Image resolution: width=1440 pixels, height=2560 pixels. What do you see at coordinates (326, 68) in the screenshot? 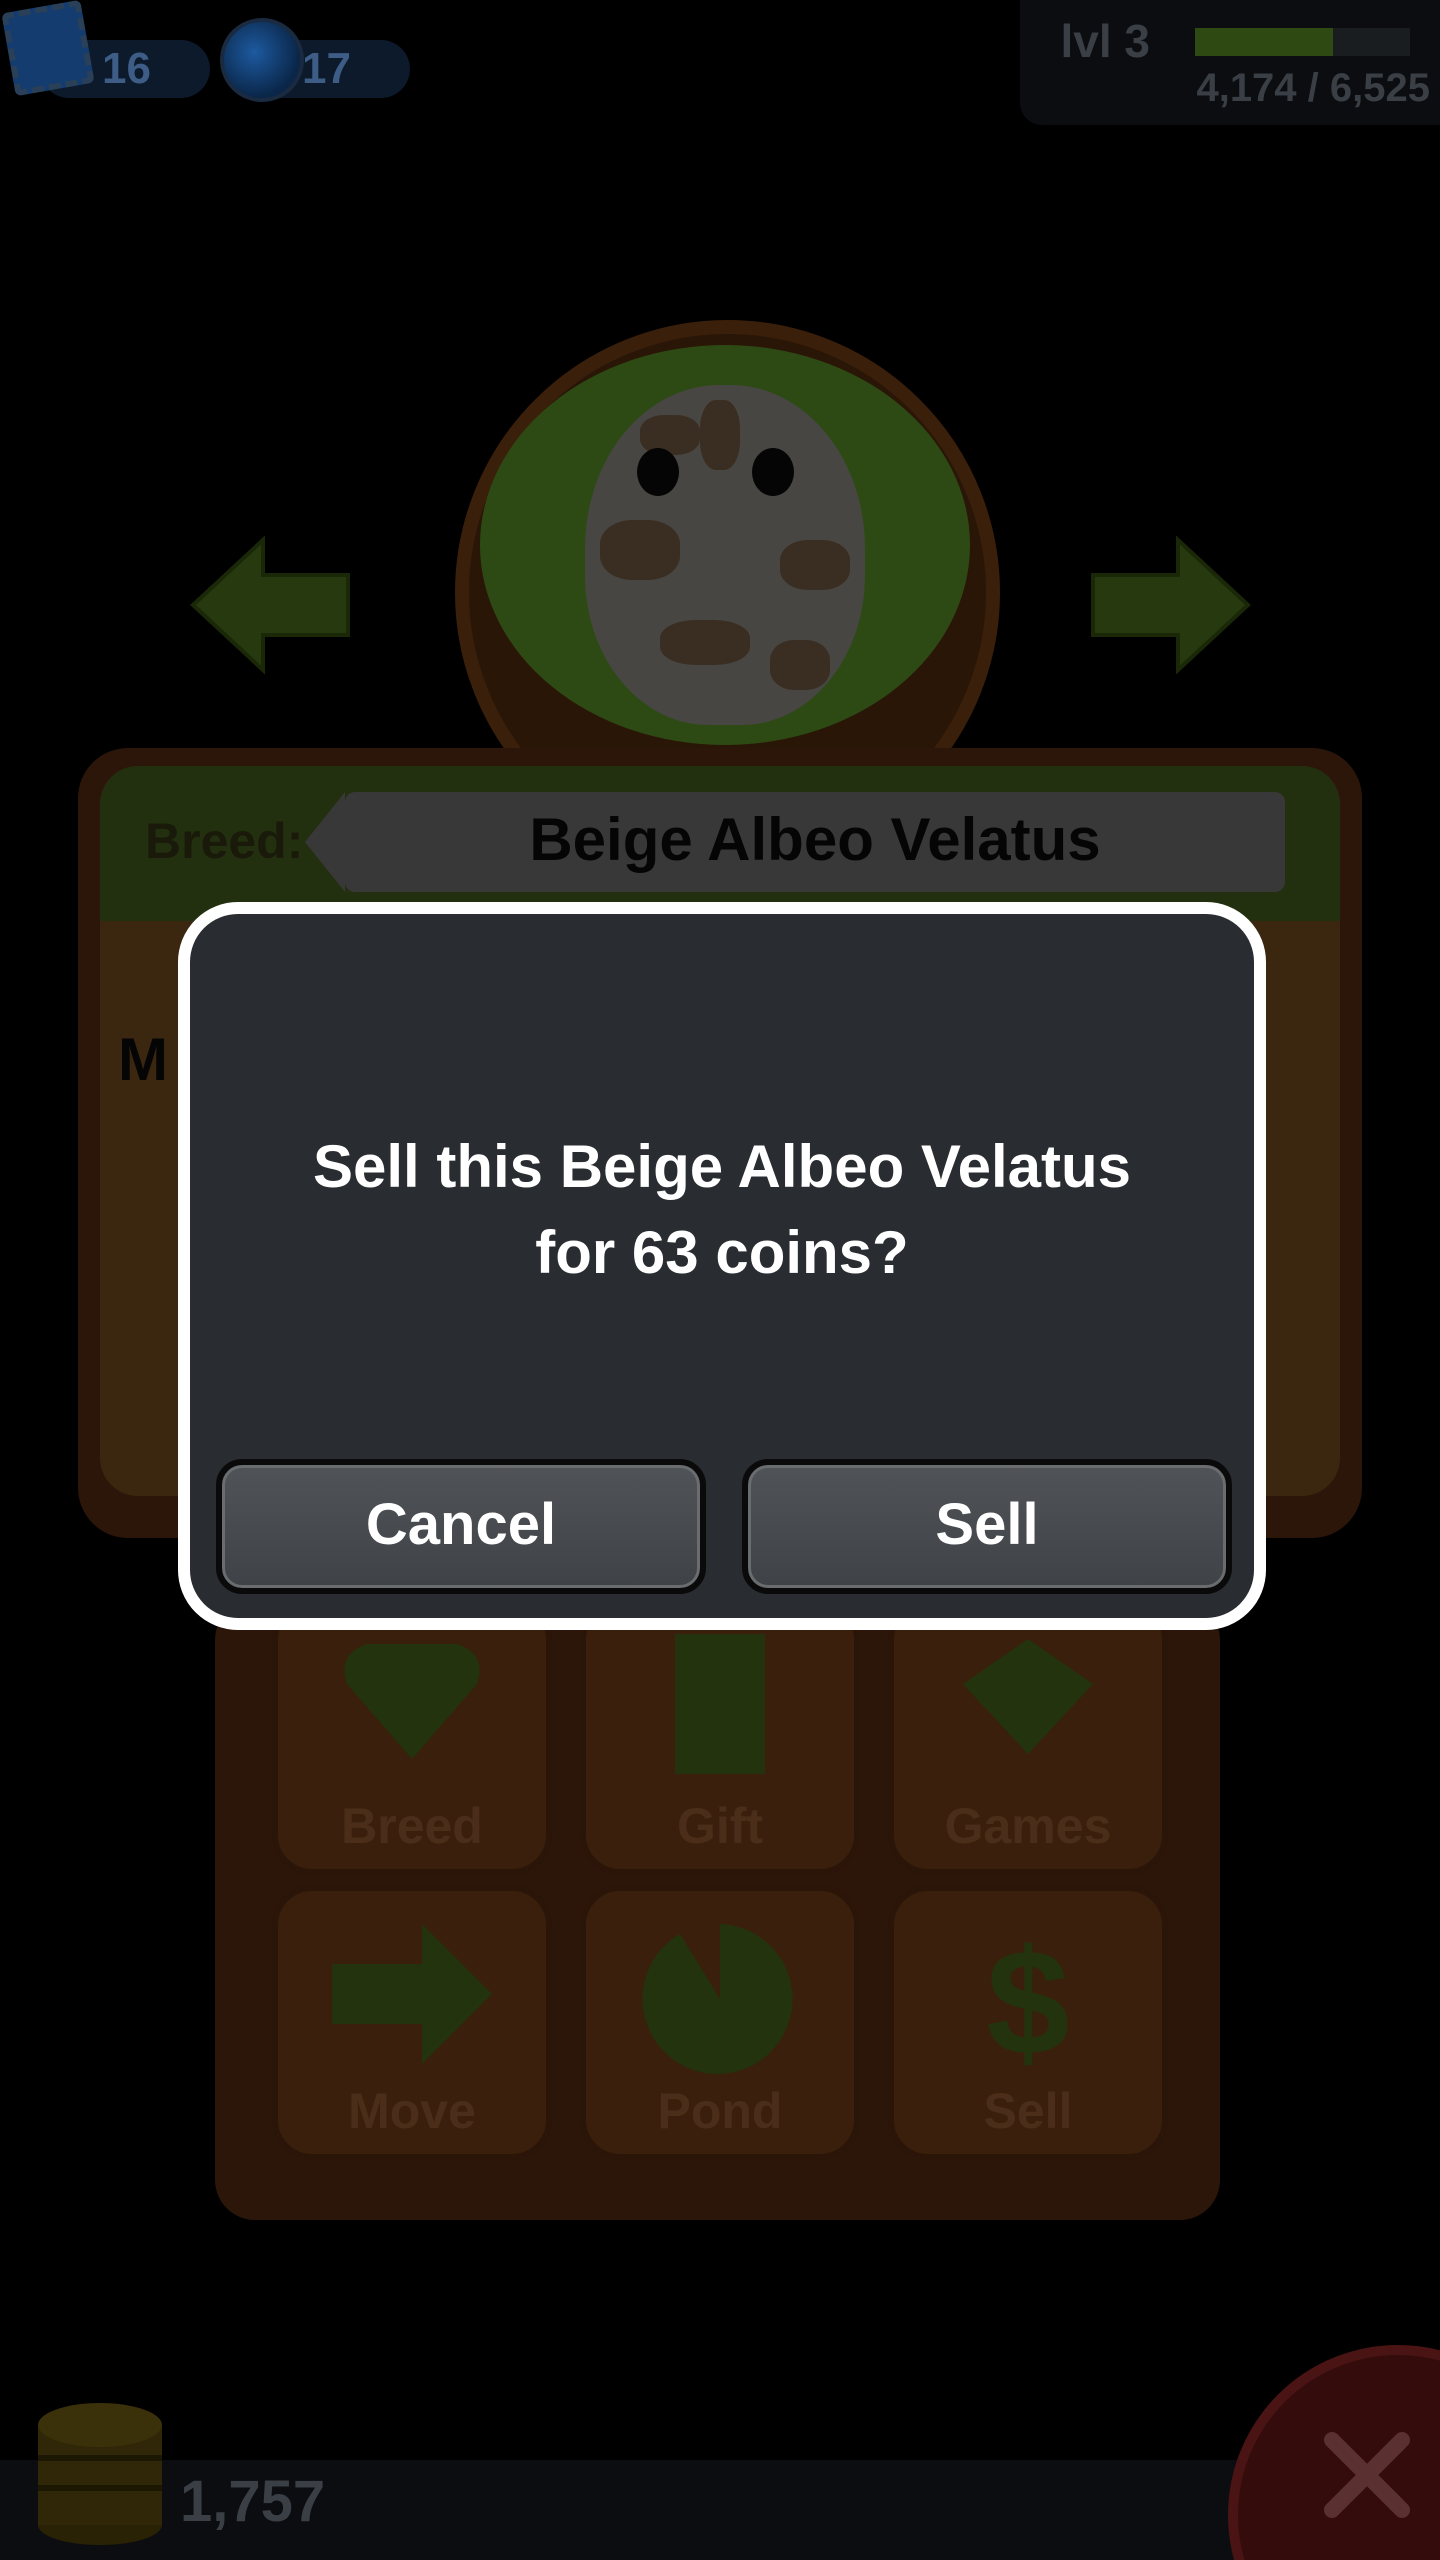
I see `gems-count: 17` at bounding box center [326, 68].